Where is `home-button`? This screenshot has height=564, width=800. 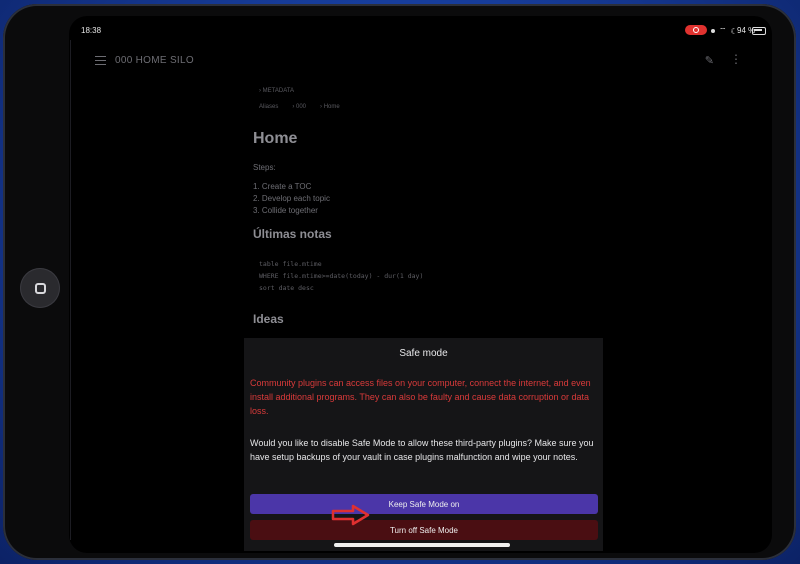
home-button is located at coordinates (40, 288).